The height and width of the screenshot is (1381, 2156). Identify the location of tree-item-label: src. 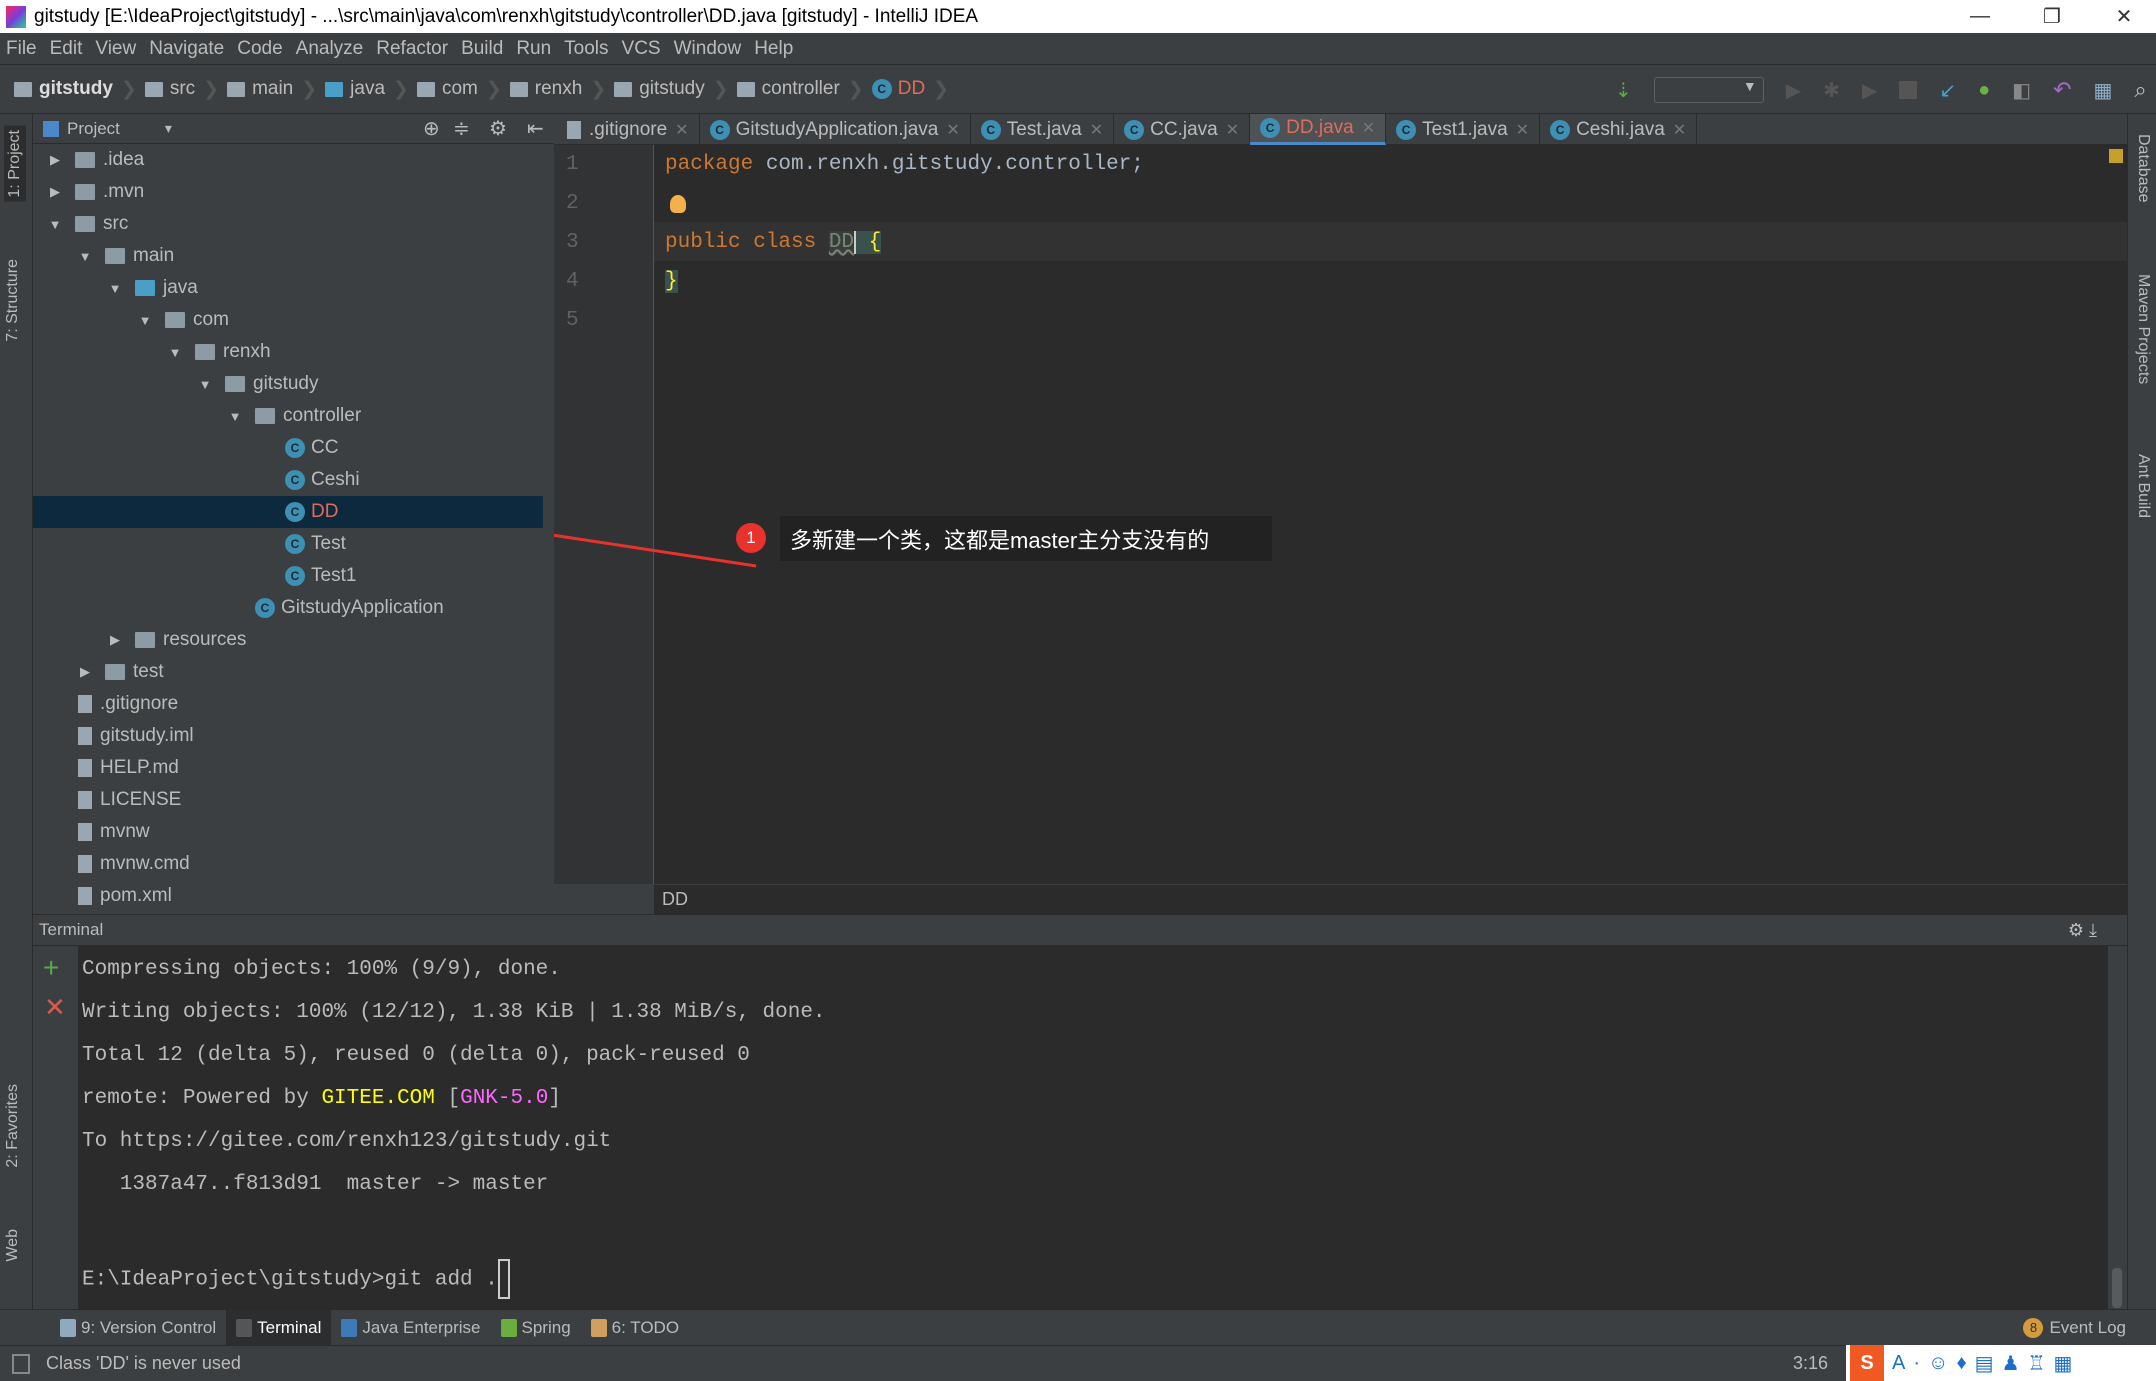
(116, 223).